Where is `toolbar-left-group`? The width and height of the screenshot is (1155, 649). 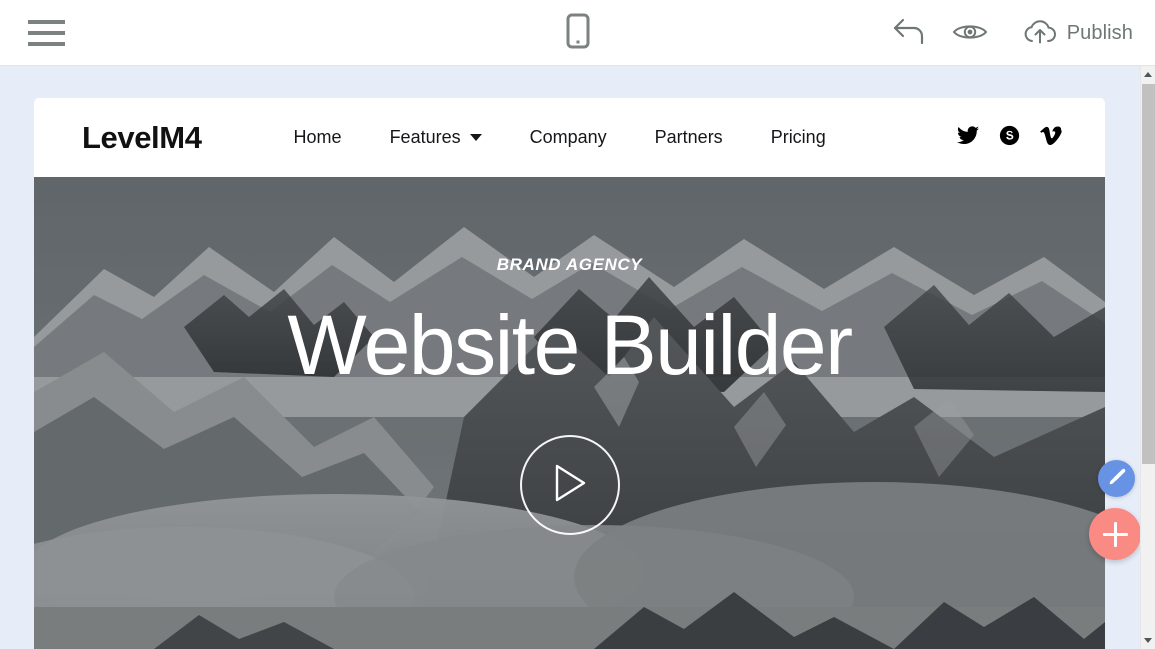 toolbar-left-group is located at coordinates (46, 33).